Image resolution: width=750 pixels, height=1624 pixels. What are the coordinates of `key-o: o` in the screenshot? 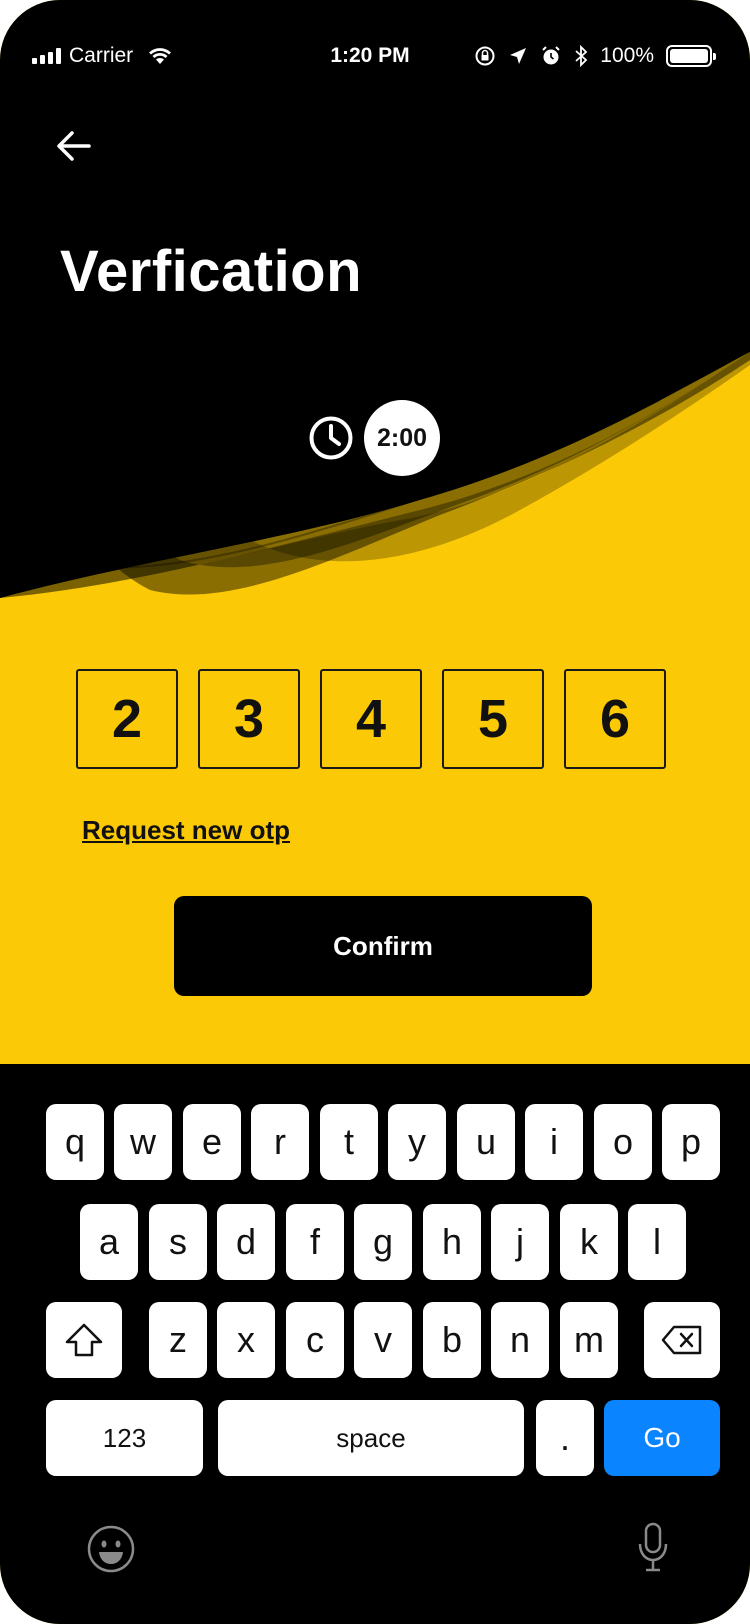 It's located at (623, 1142).